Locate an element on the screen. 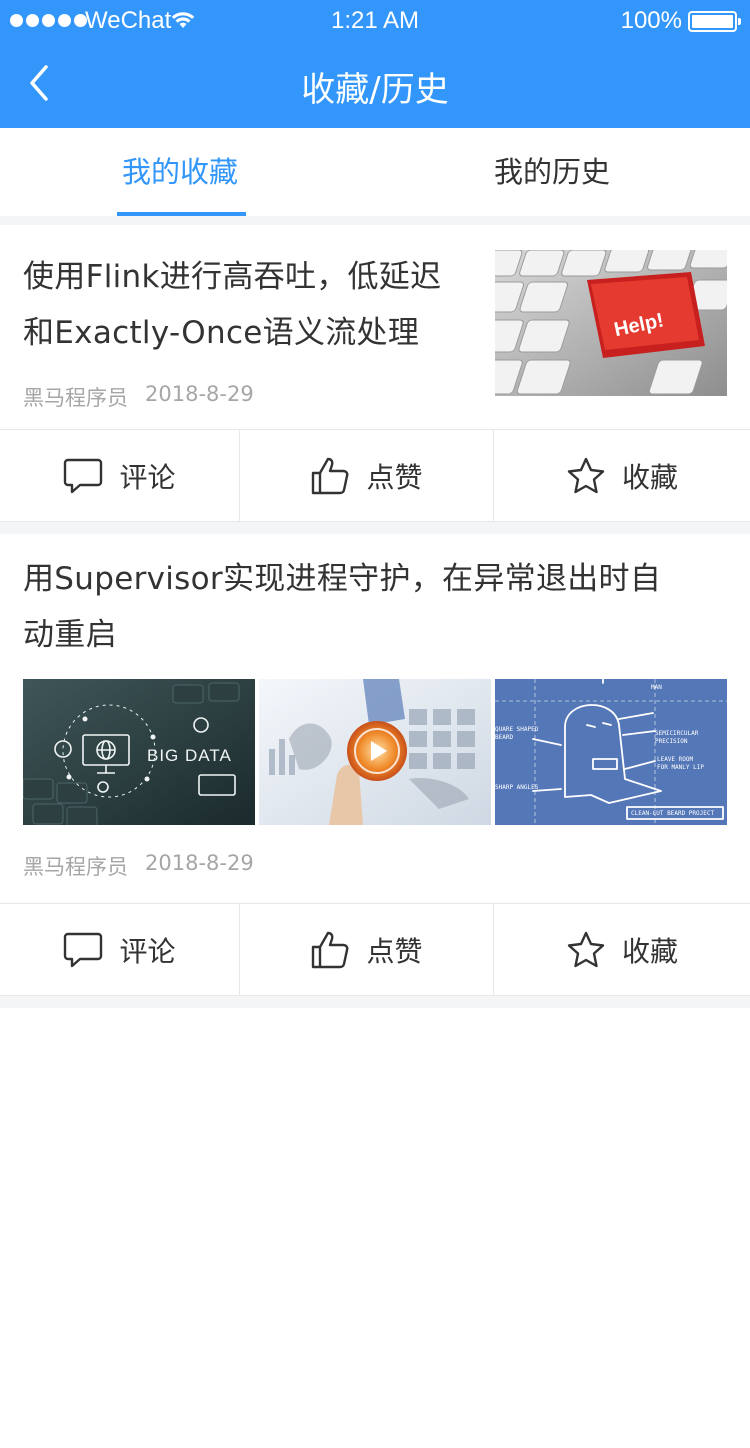  svg-text: QUARE SHAPED is located at coordinates (517, 729).